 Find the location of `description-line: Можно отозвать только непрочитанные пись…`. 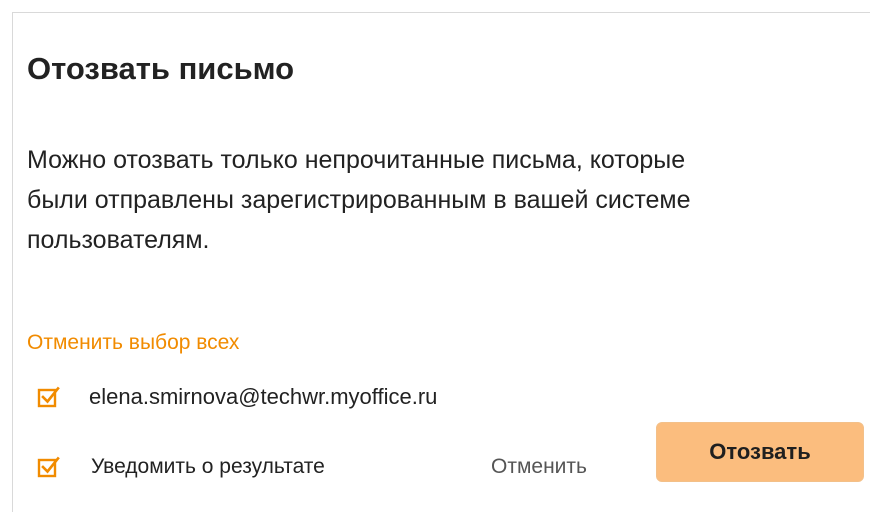

description-line: Можно отозвать только непрочитанные пись… is located at coordinates (356, 160).